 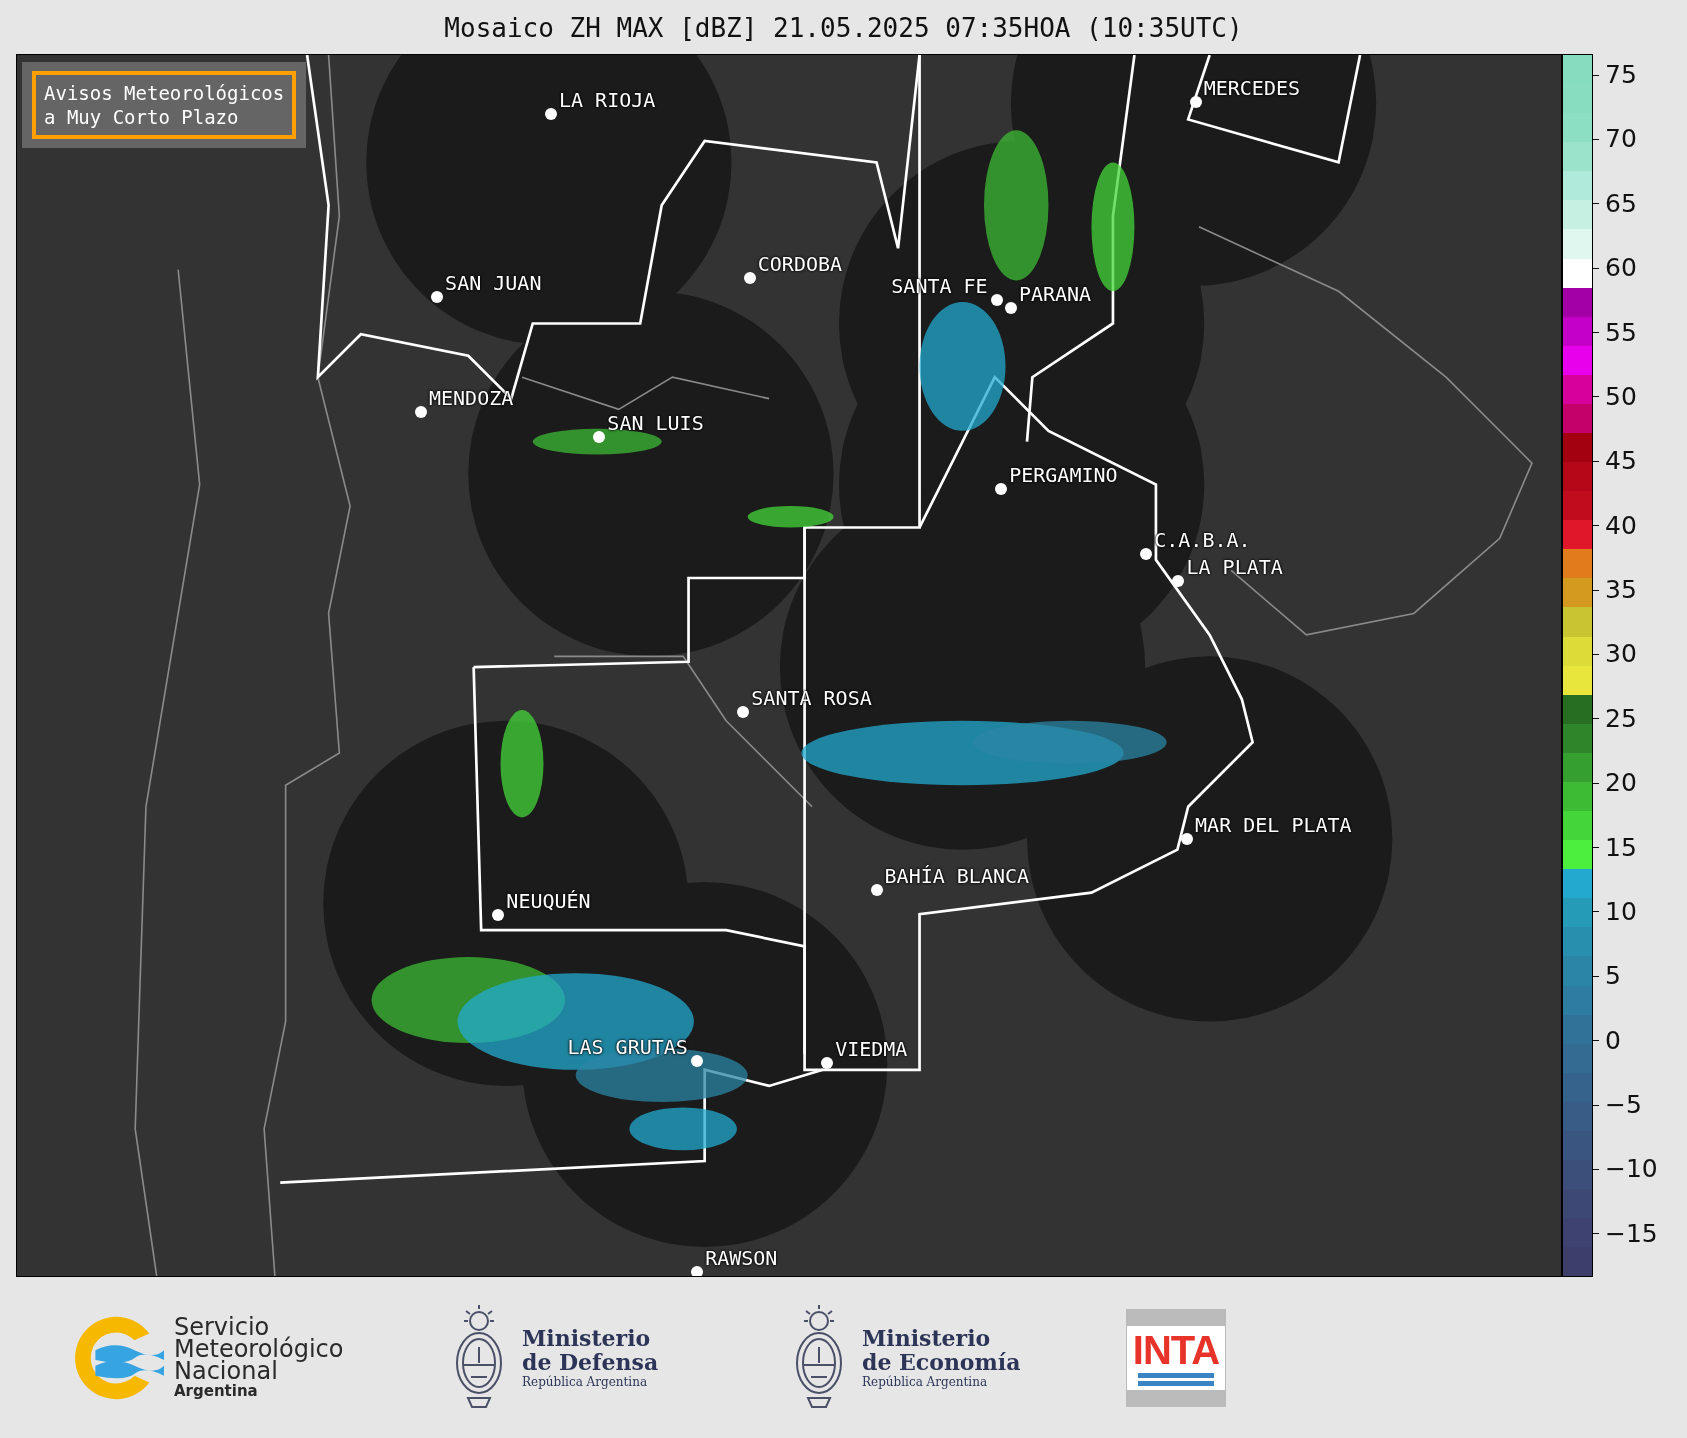 I want to click on city-label: LA RIOJA, so click(x=607, y=100).